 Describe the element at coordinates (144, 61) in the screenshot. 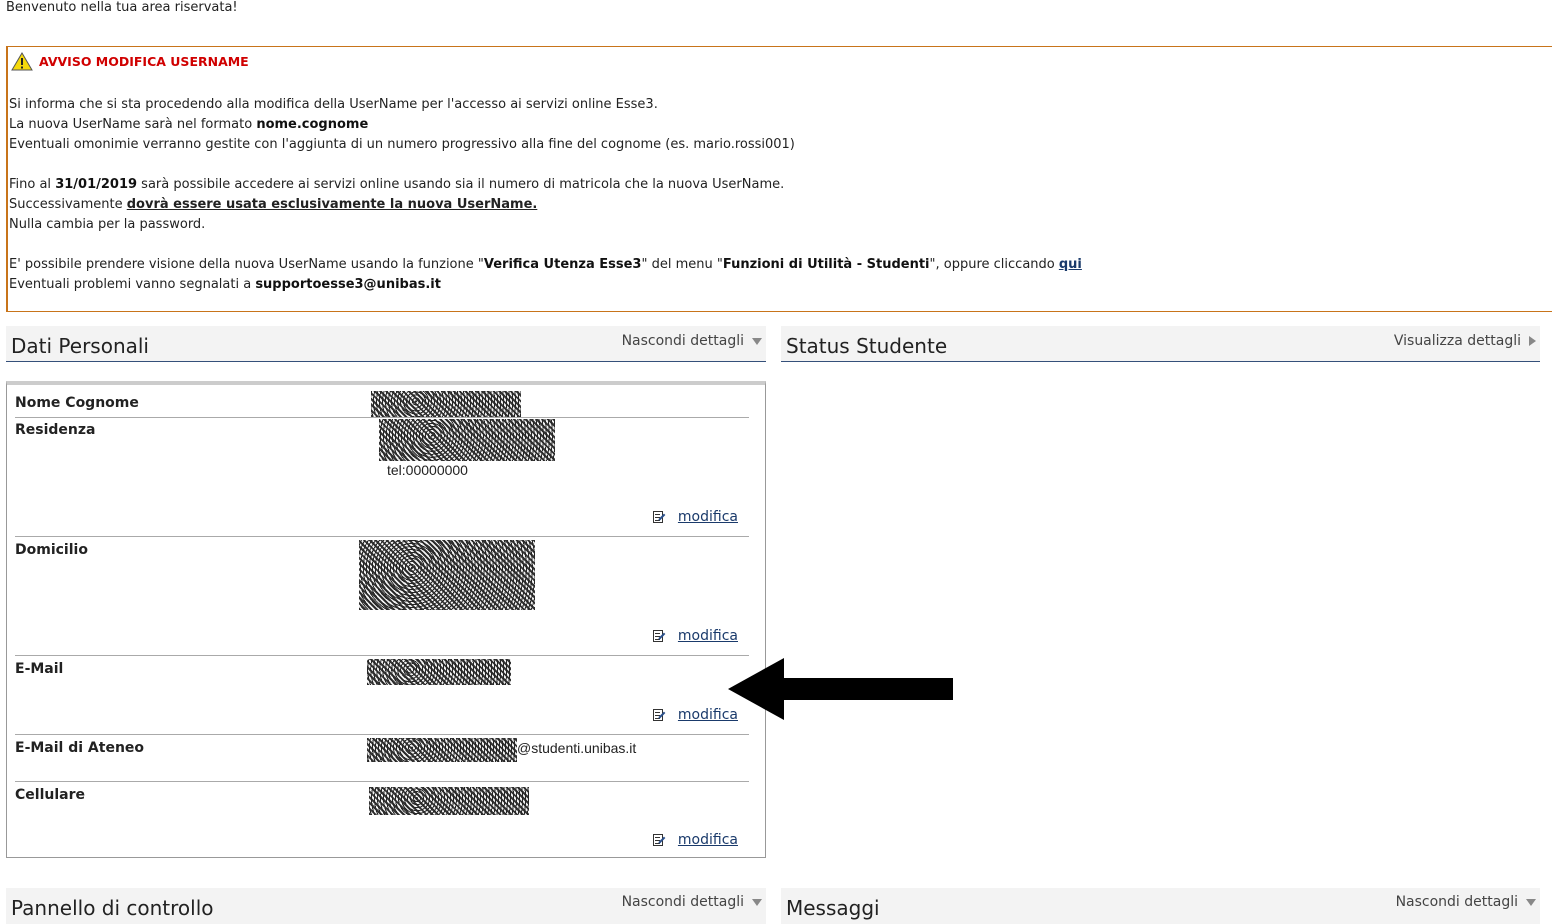

I see `notice-title-text: AVVISO MODIFICA USERNAME` at that location.